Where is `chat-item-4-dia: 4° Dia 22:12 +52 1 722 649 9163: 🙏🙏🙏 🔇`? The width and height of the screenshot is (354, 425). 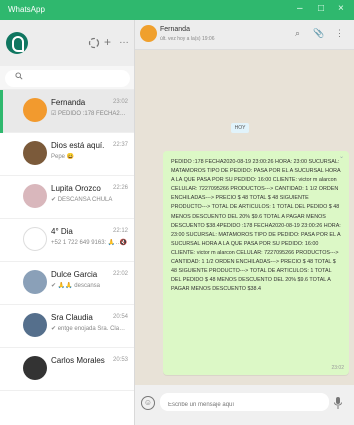
chat-item-4-dia: 4° Dia 22:12 +52 1 722 649 9163: 🙏🙏🙏 🔇 is located at coordinates (67, 240).